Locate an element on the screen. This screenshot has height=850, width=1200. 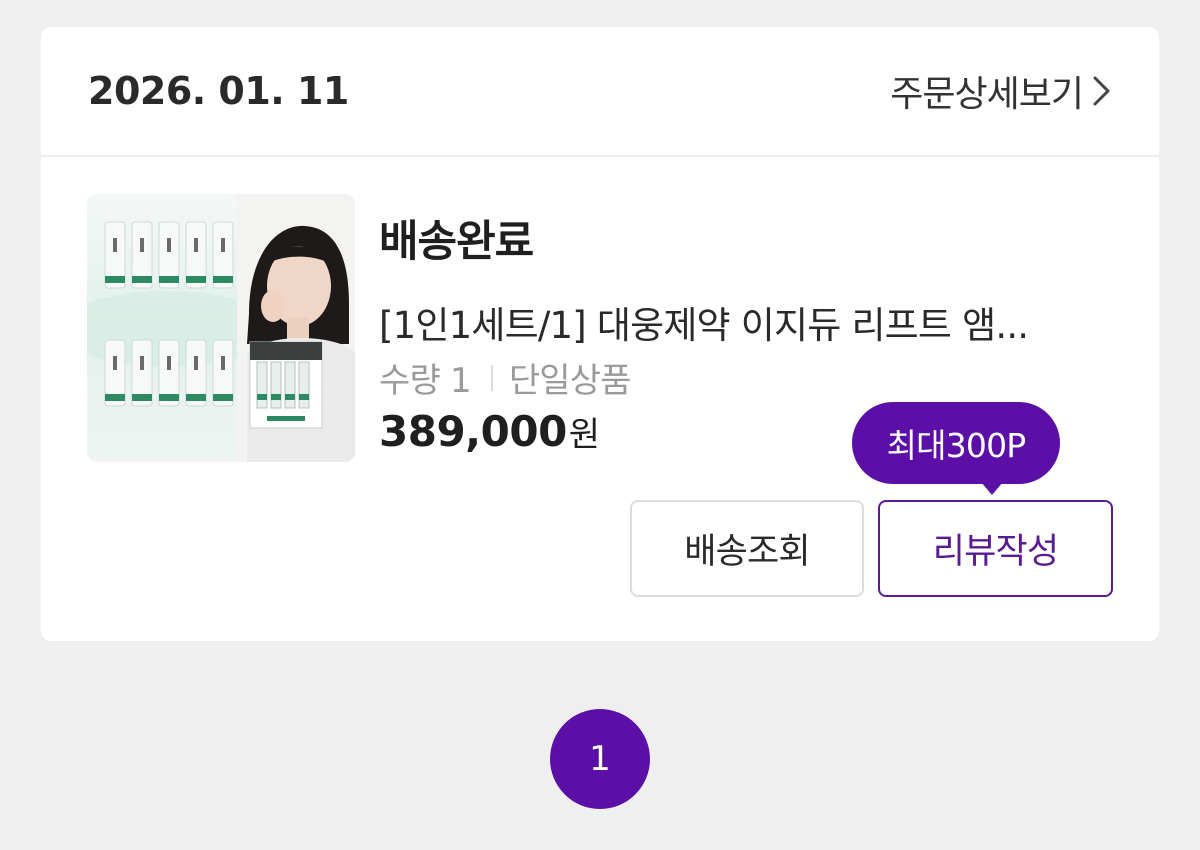
item-quantity: 수량 1 is located at coordinates (425, 381).